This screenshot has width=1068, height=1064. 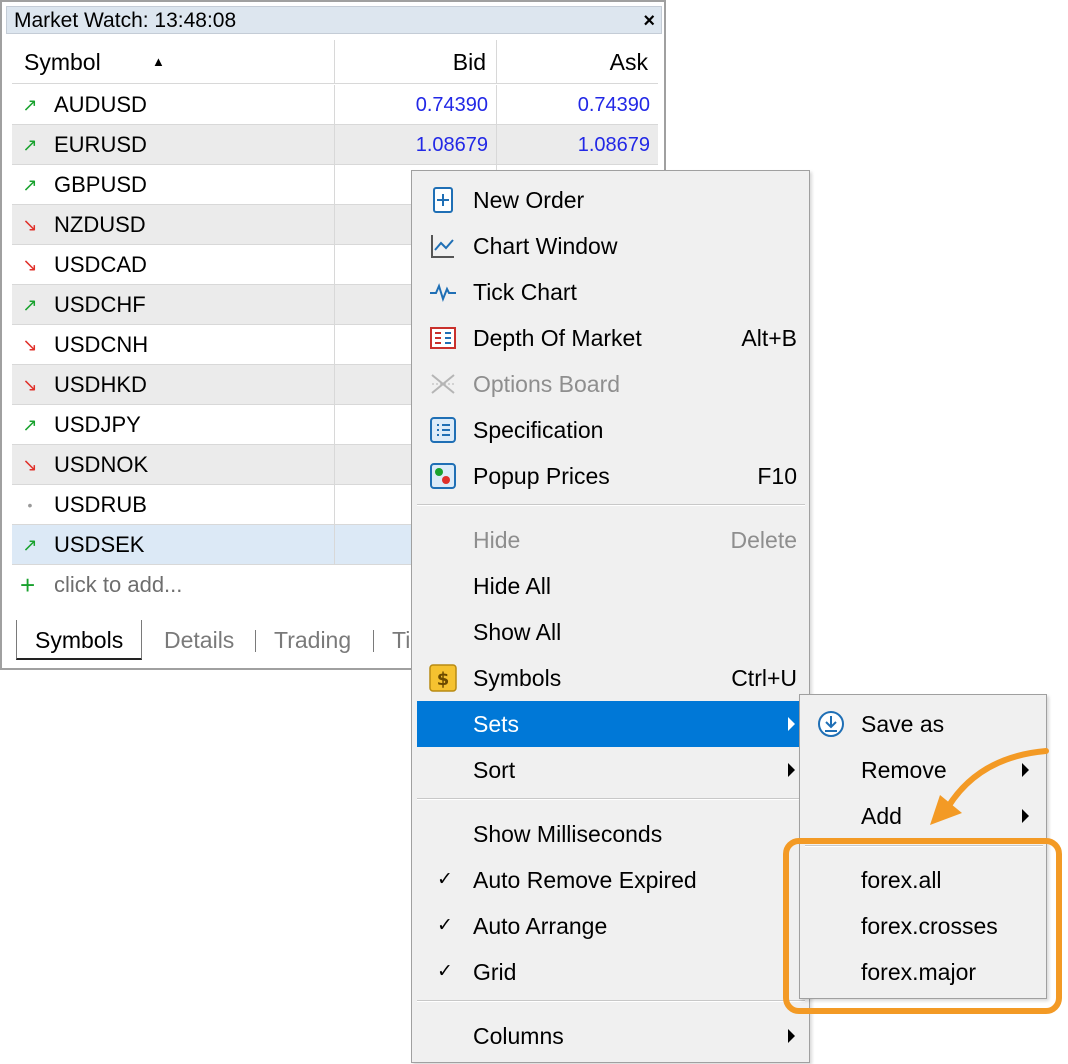 I want to click on symbol-row-audusd: ↗ AUDUSD 0.74390 0.74390, so click(x=335, y=105).